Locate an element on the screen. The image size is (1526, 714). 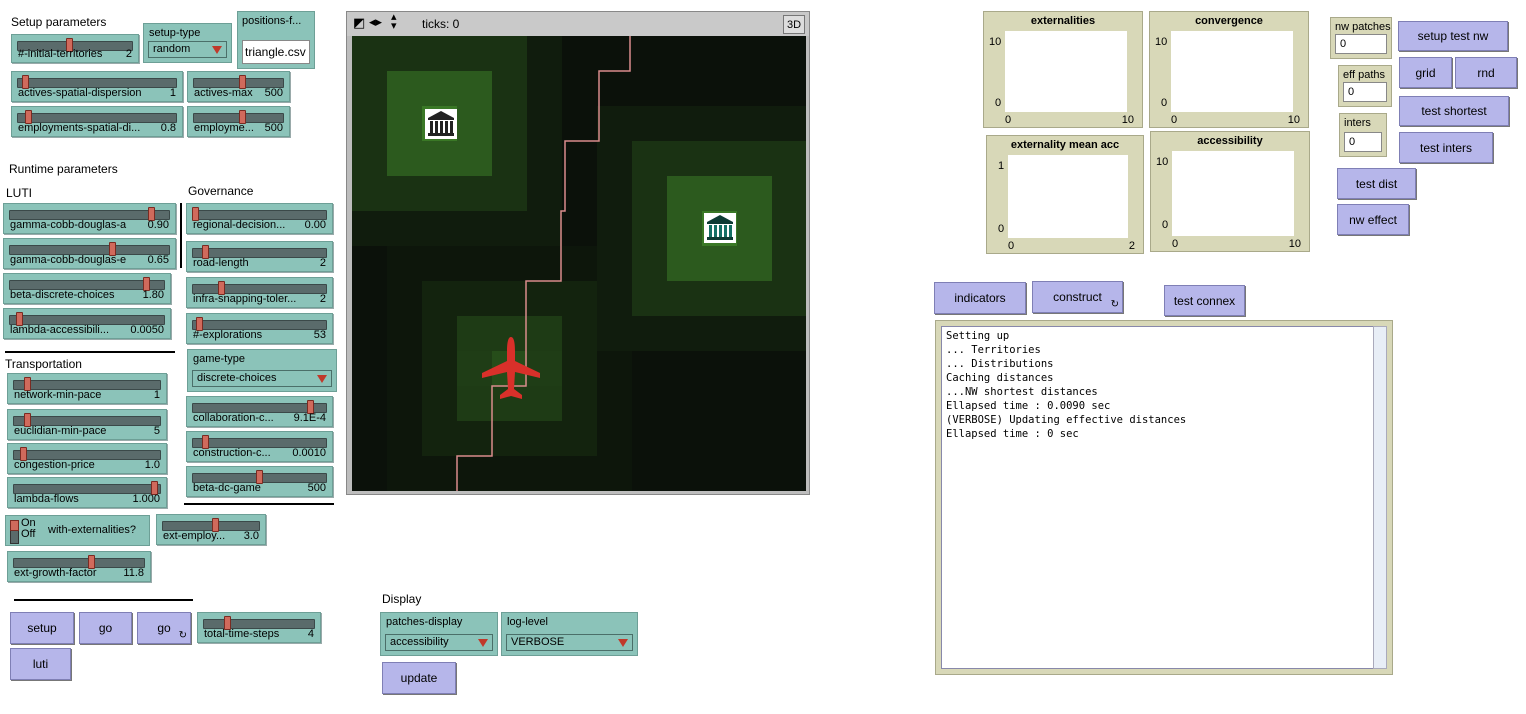
eff-paths-field: 0 is located at coordinates (1365, 92).